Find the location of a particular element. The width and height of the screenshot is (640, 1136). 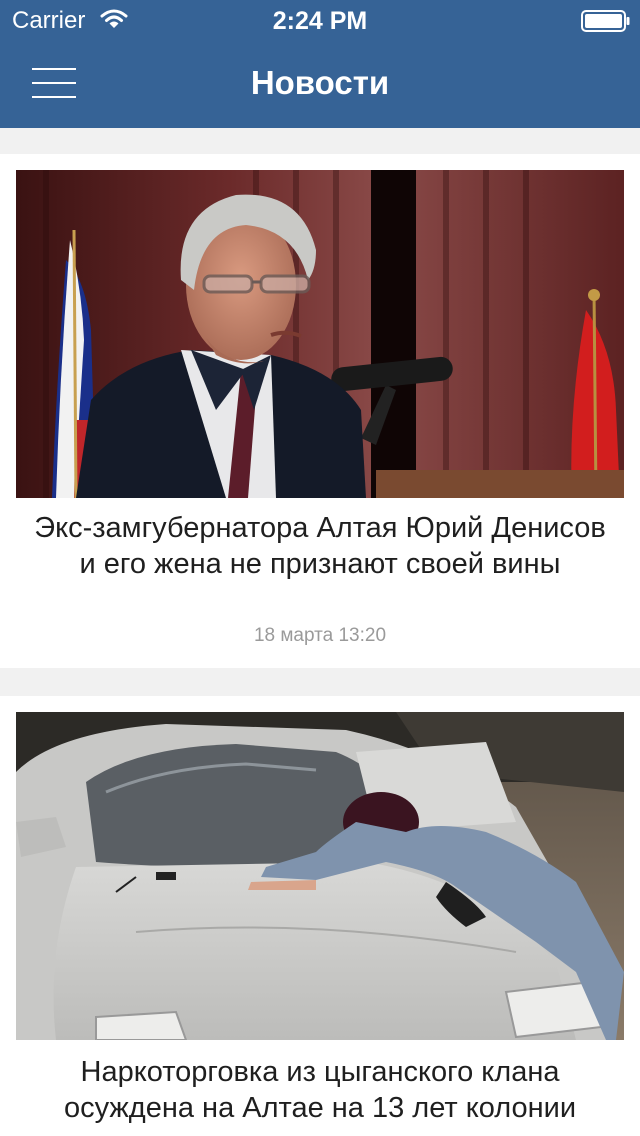

page-title: Новости is located at coordinates (320, 82).